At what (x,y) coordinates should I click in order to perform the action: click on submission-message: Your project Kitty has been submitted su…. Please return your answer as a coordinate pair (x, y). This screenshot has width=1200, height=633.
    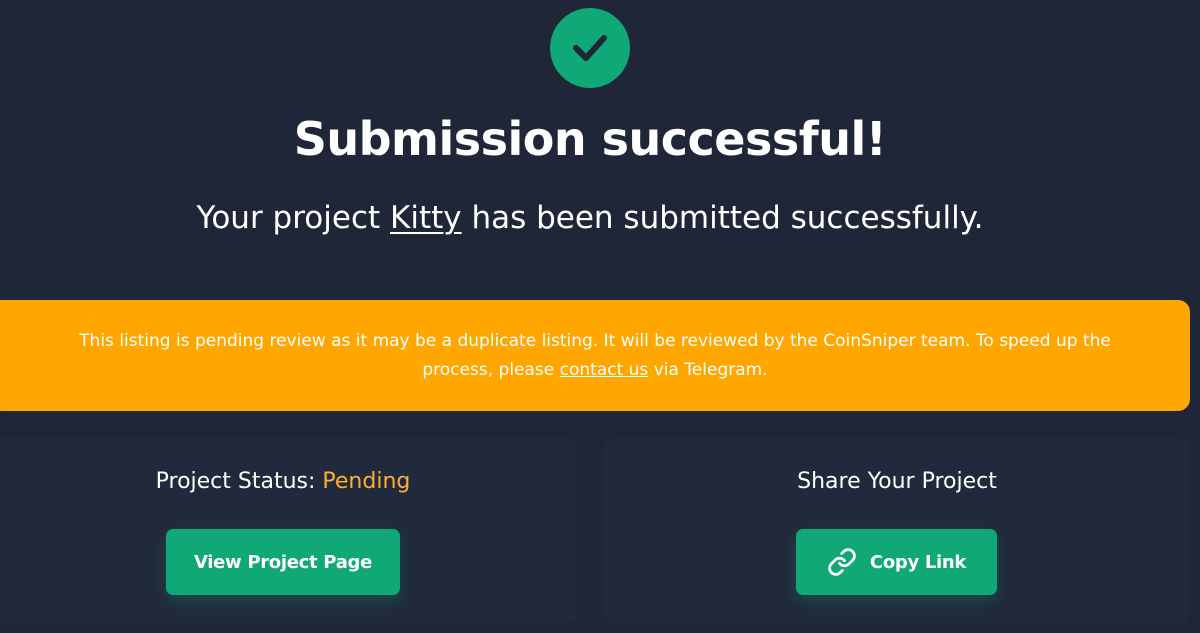
    Looking at the image, I should click on (590, 218).